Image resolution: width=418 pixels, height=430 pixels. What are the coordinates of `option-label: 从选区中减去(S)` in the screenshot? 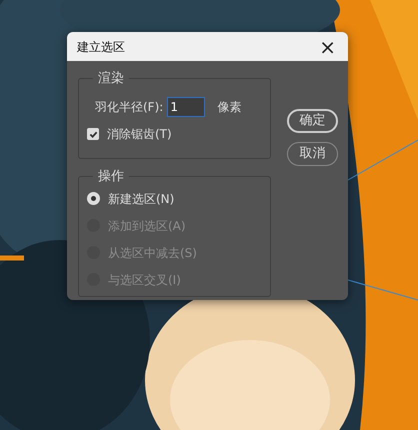 It's located at (152, 253).